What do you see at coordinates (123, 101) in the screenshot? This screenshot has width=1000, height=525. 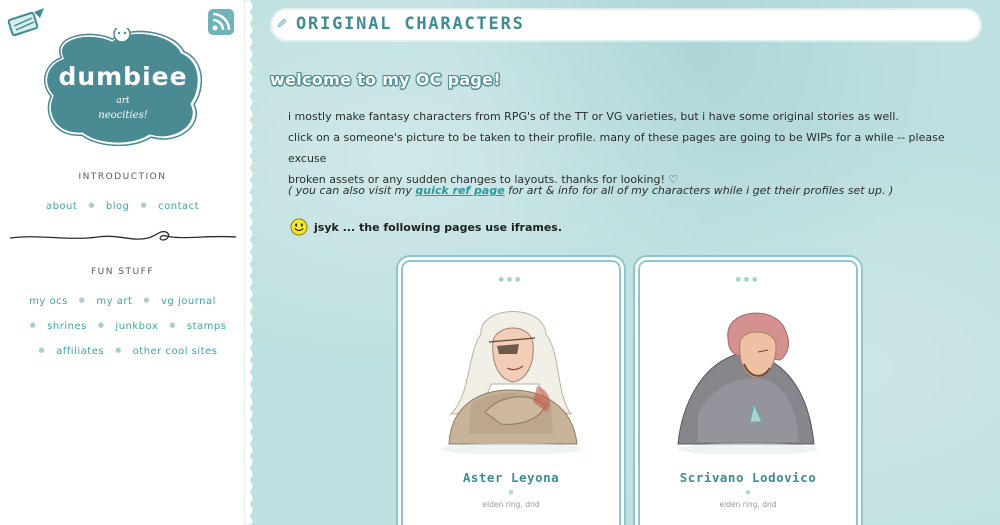 I see `logo-subtitle-art: art` at bounding box center [123, 101].